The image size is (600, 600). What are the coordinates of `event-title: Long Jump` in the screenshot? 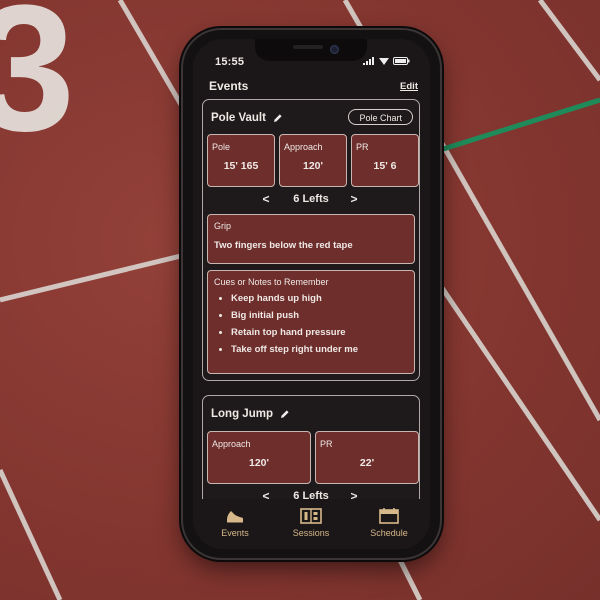 It's located at (242, 414).